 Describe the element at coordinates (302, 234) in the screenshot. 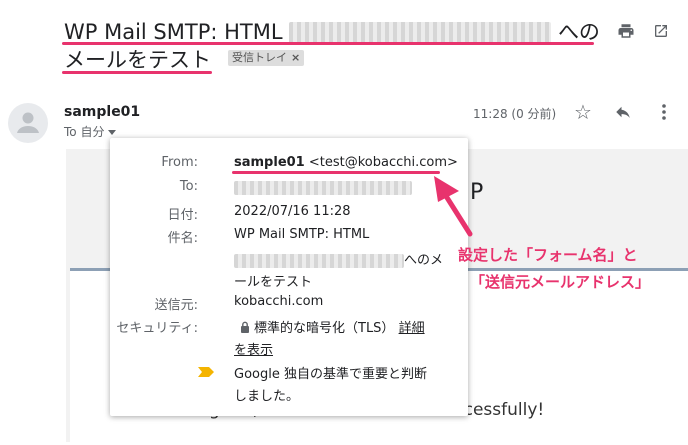

I see `subject-value-line1: WP Mail SMTP: HTML` at that location.